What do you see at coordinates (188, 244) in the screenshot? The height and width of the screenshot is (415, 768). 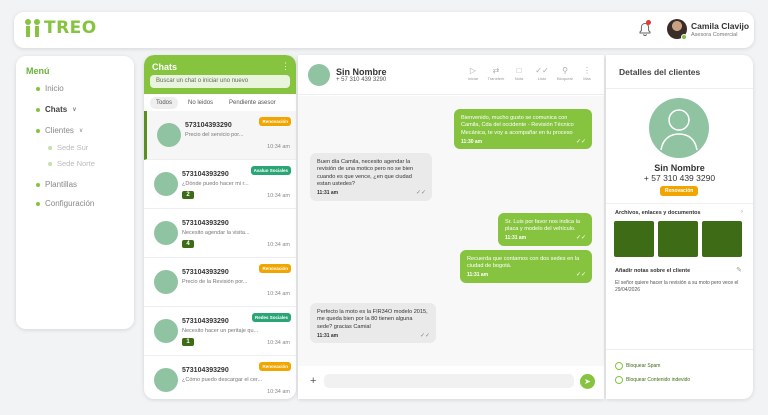 I see `unread-count-badge: 4` at bounding box center [188, 244].